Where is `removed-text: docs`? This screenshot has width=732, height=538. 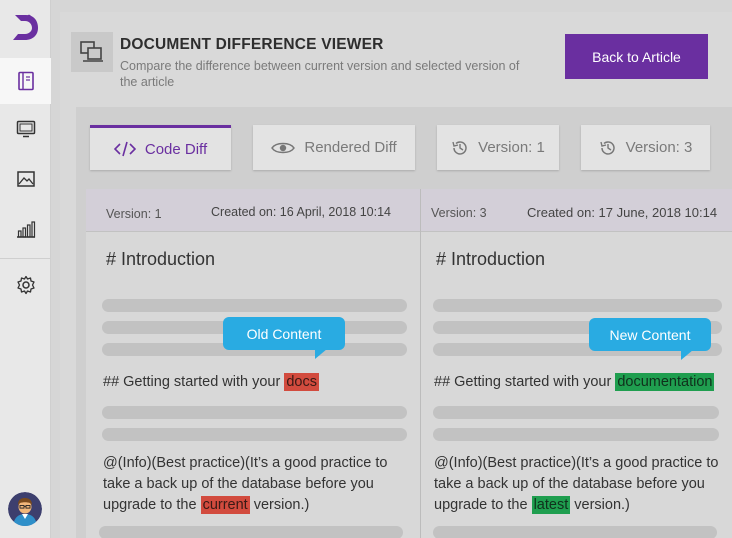 removed-text: docs is located at coordinates (301, 382).